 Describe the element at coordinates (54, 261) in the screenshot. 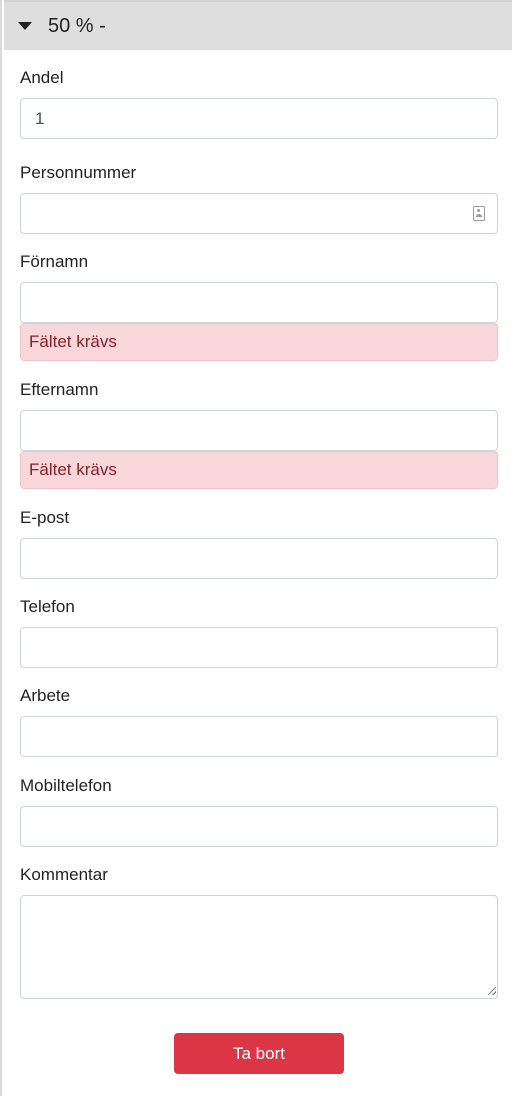

I see `fornamn-label: Förnamn` at that location.